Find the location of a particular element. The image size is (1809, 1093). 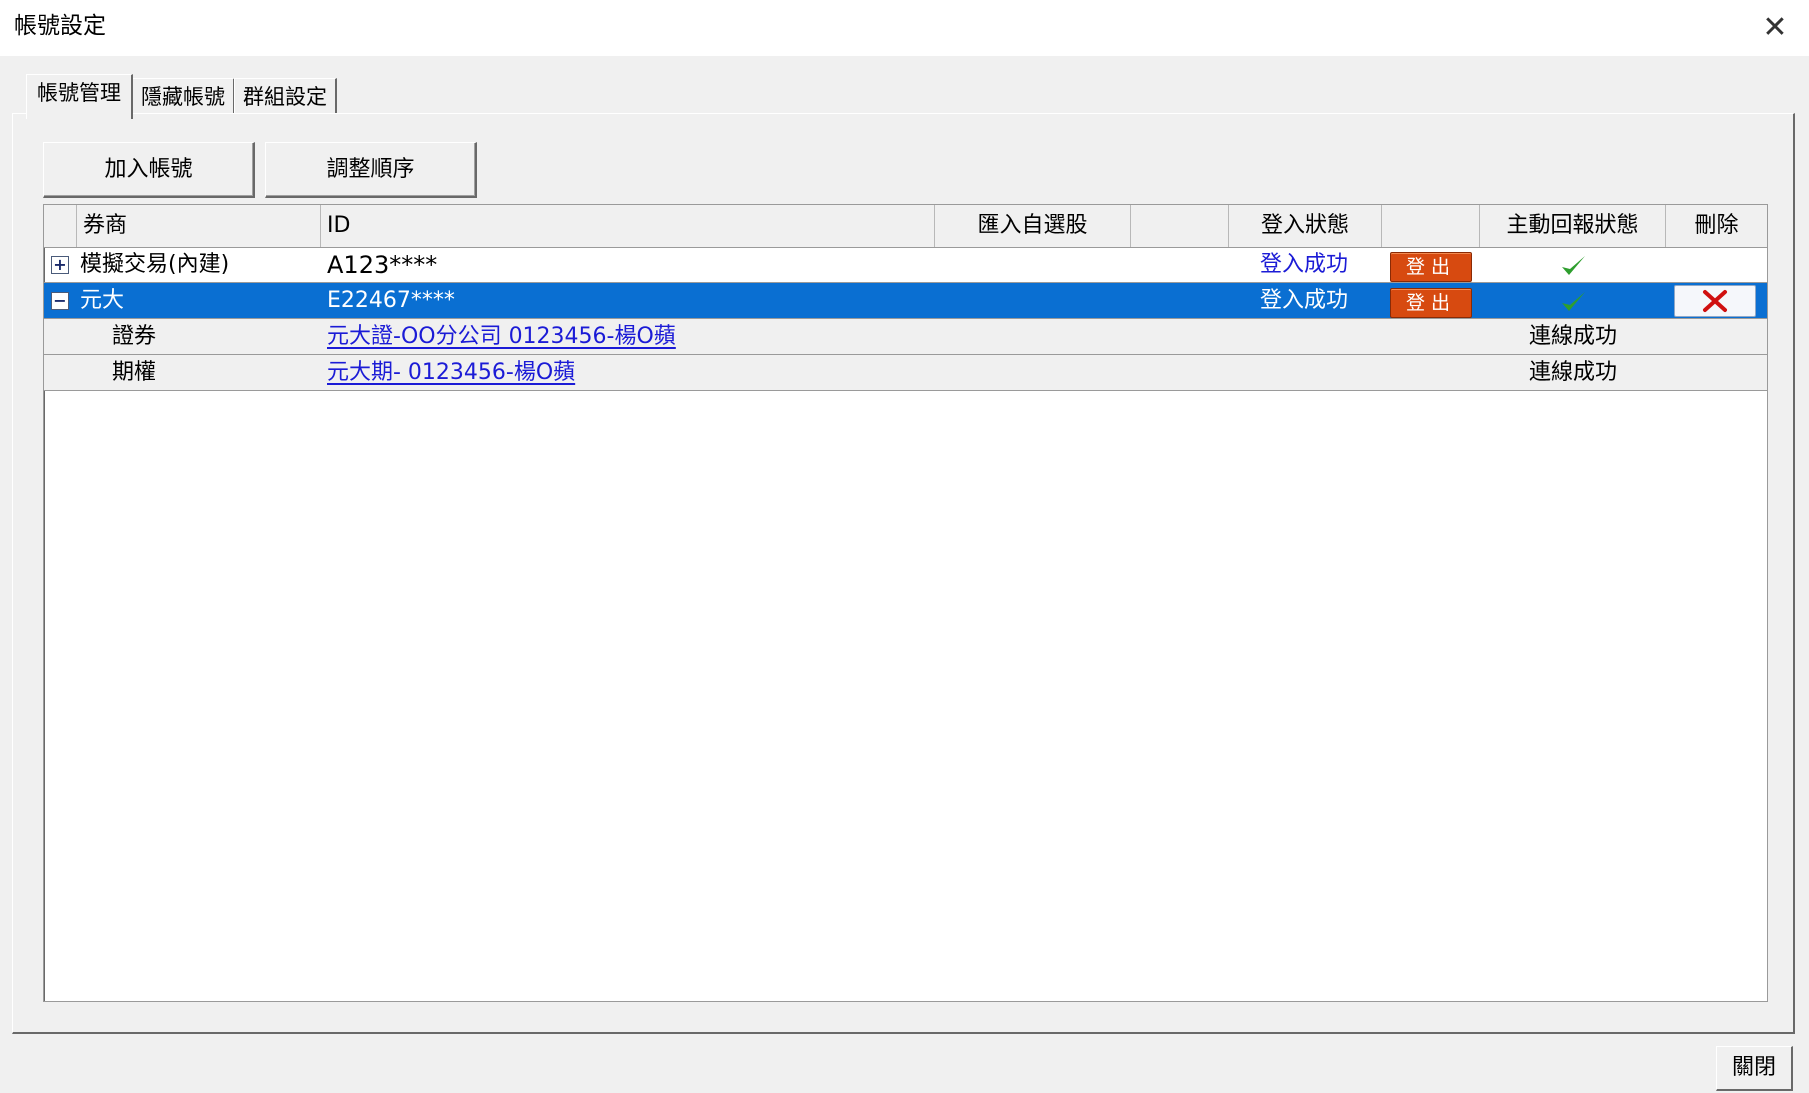

delete-button is located at coordinates (1715, 301).